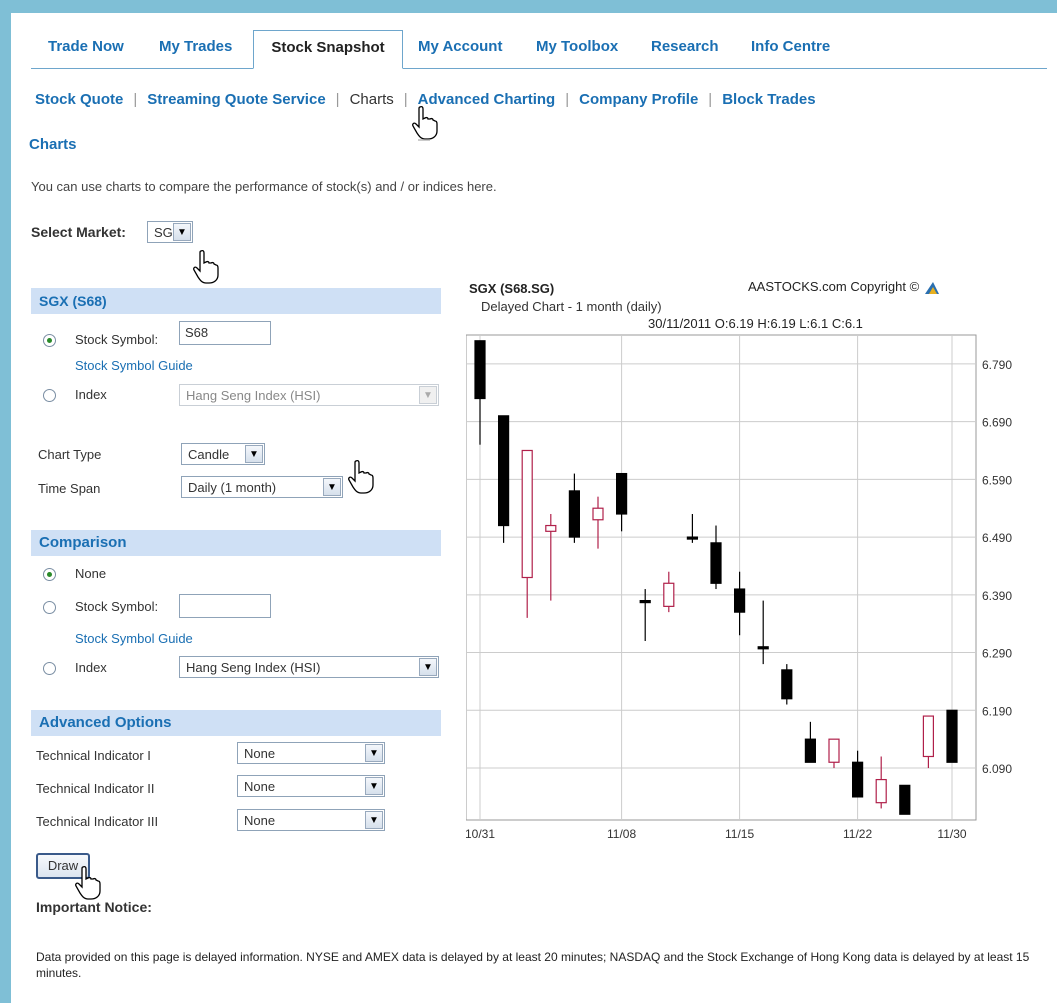 This screenshot has height=1003, width=1057. What do you see at coordinates (49, 668) in the screenshot?
I see `radio-comparison-index` at bounding box center [49, 668].